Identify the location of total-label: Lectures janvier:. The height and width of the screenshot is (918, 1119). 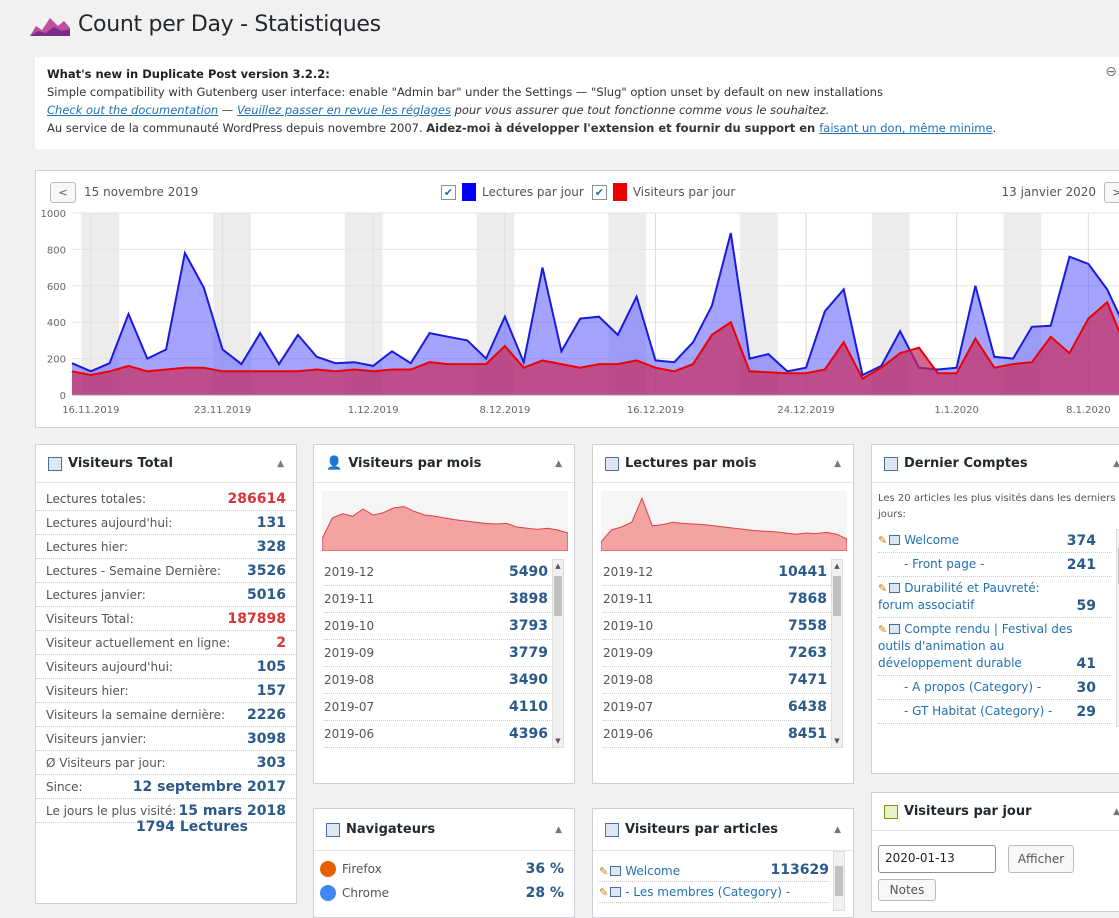
(96, 594).